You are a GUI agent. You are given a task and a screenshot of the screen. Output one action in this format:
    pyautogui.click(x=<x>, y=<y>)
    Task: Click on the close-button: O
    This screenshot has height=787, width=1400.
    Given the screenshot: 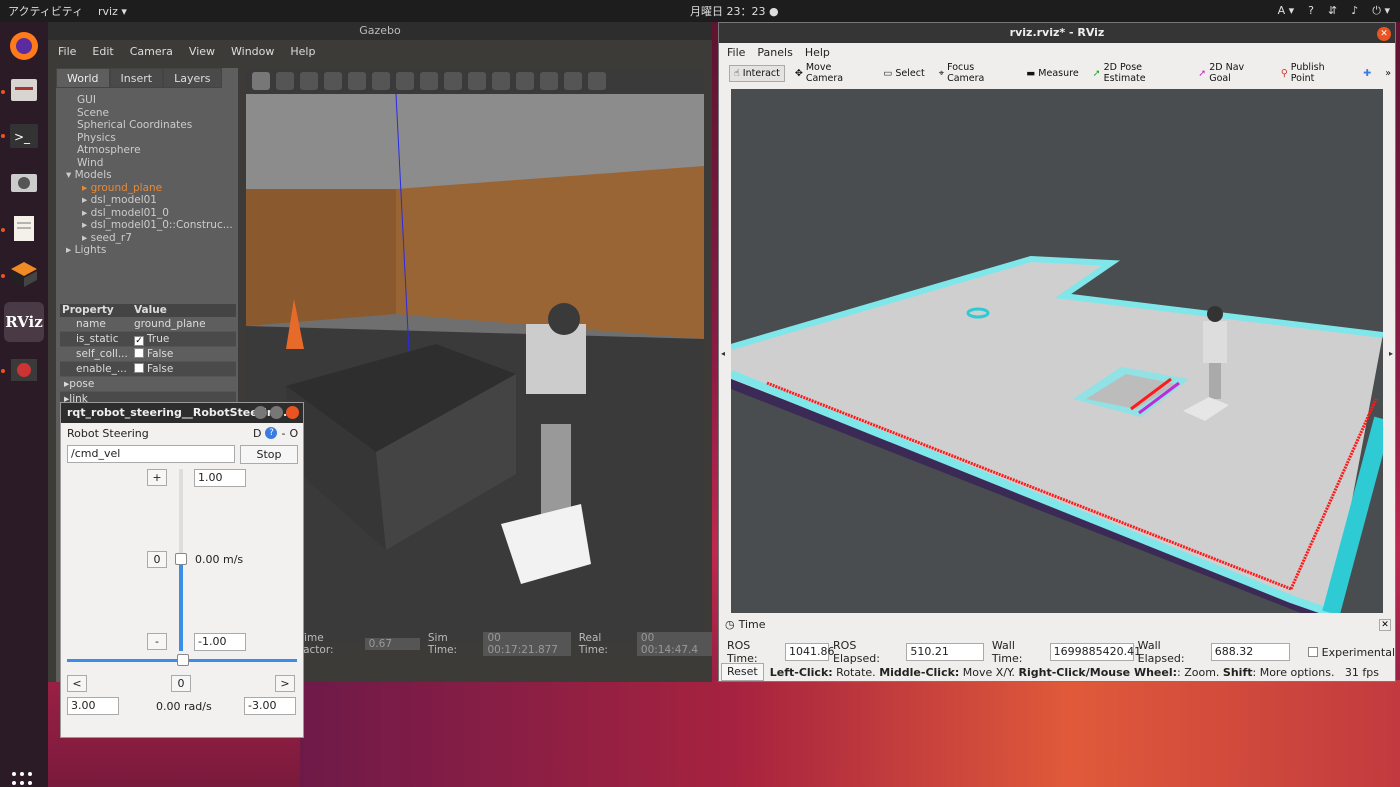 What is the action you would take?
    pyautogui.click(x=293, y=433)
    